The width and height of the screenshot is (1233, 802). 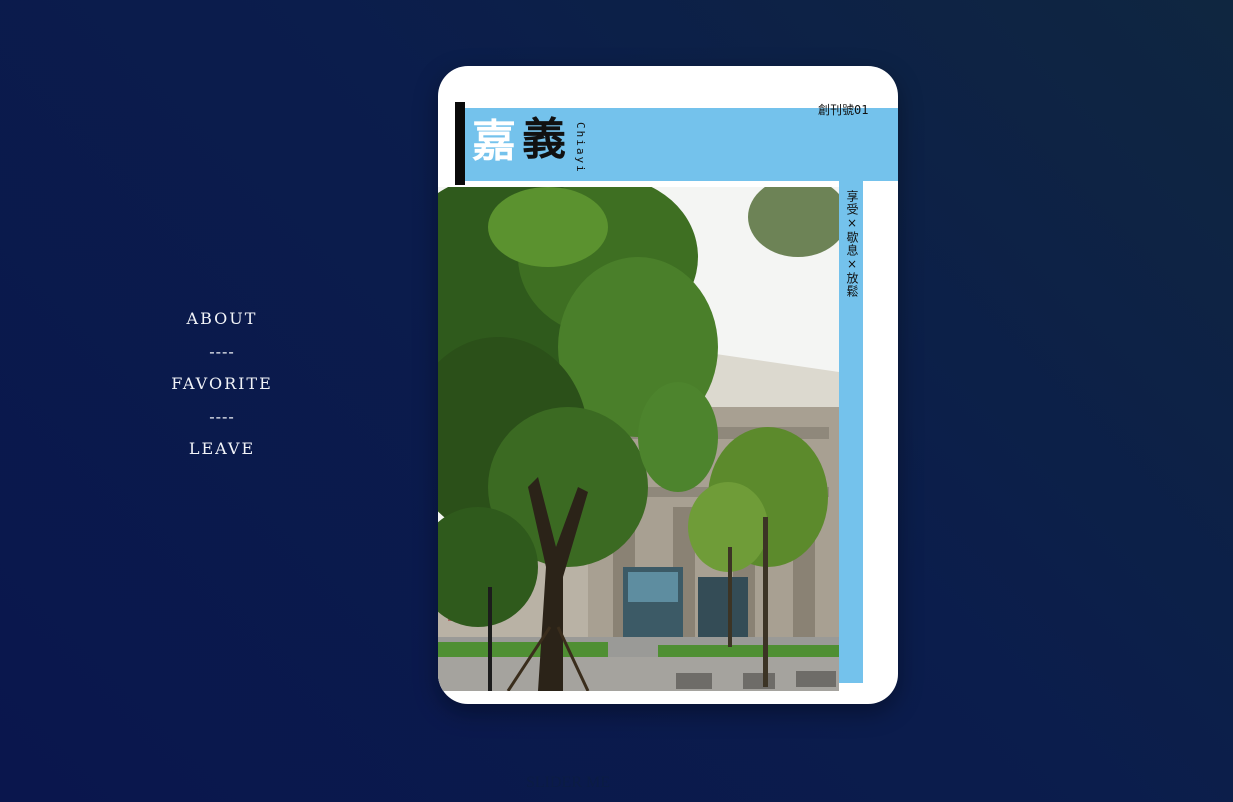 I want to click on nav-about-link: ABOUT, so click(x=222, y=321).